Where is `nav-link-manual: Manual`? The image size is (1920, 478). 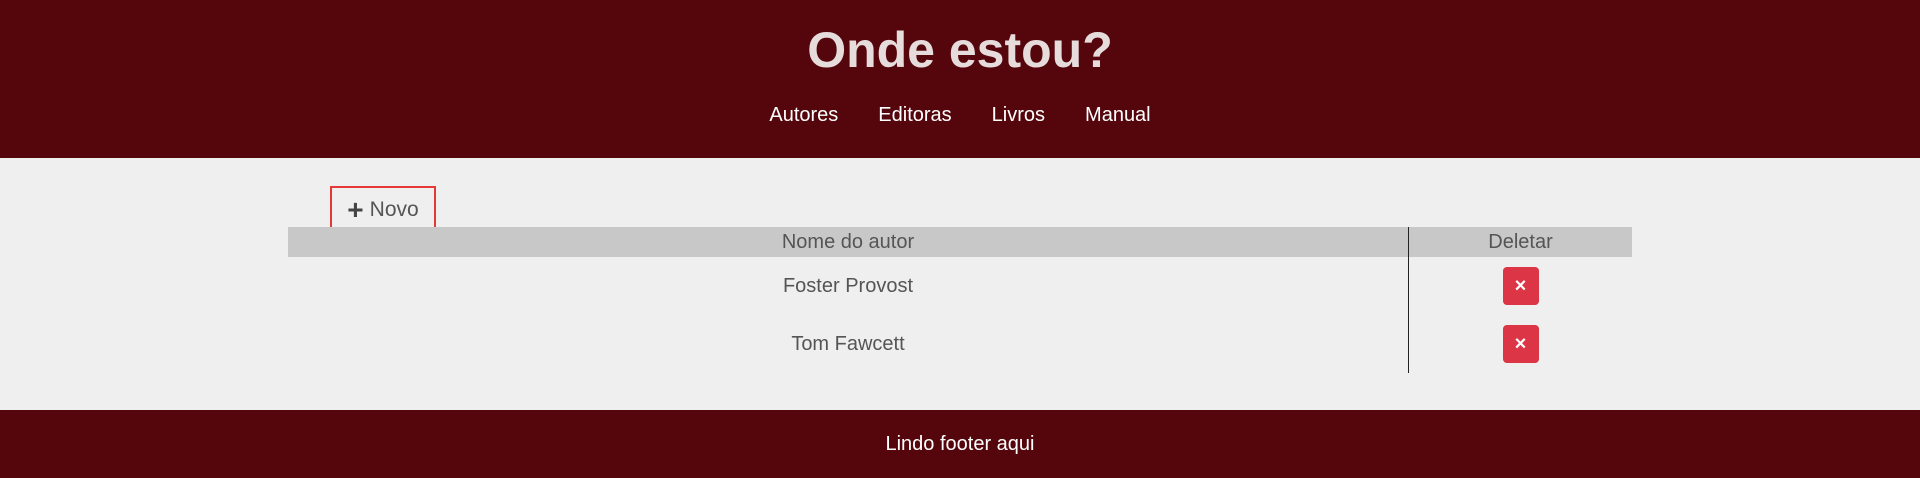
nav-link-manual: Manual is located at coordinates (1118, 115).